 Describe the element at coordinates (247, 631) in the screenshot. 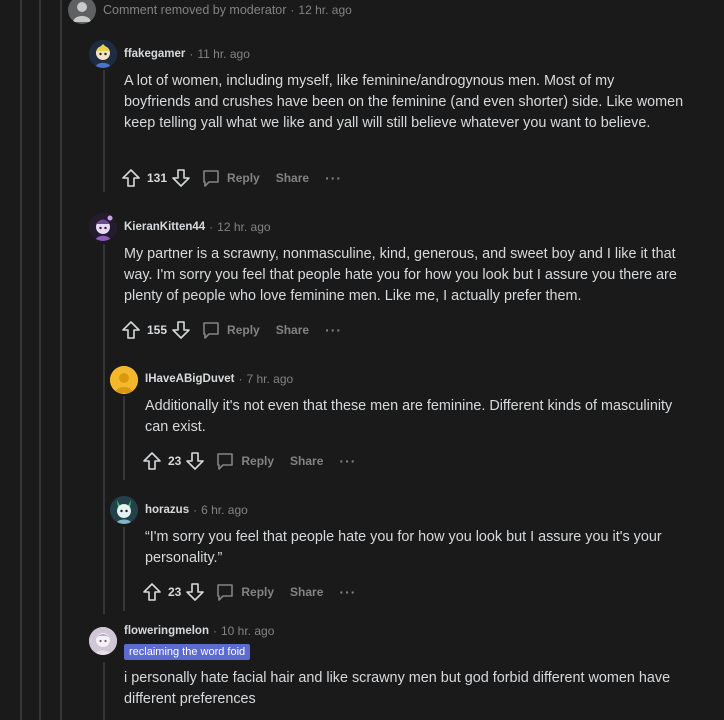

I see `timestamp: 10 hr. ago` at that location.